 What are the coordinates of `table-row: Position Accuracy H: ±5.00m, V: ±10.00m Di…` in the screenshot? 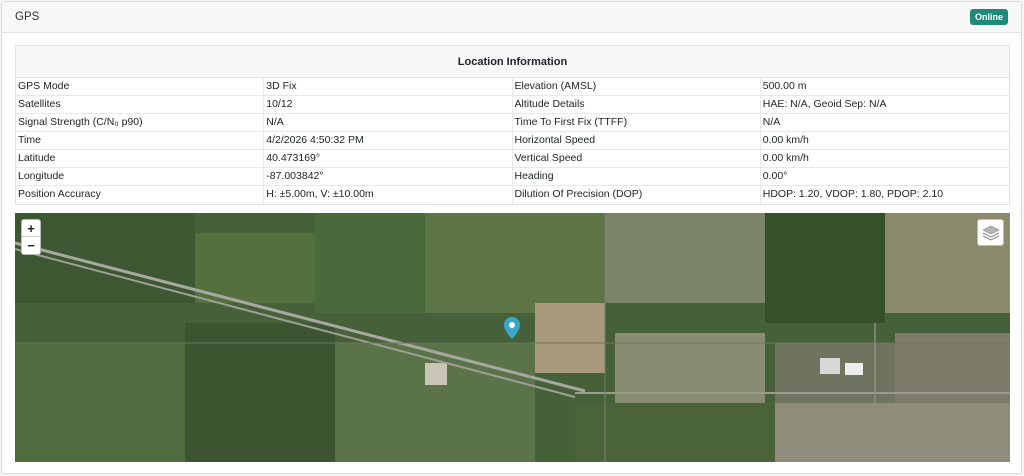 It's located at (512, 195).